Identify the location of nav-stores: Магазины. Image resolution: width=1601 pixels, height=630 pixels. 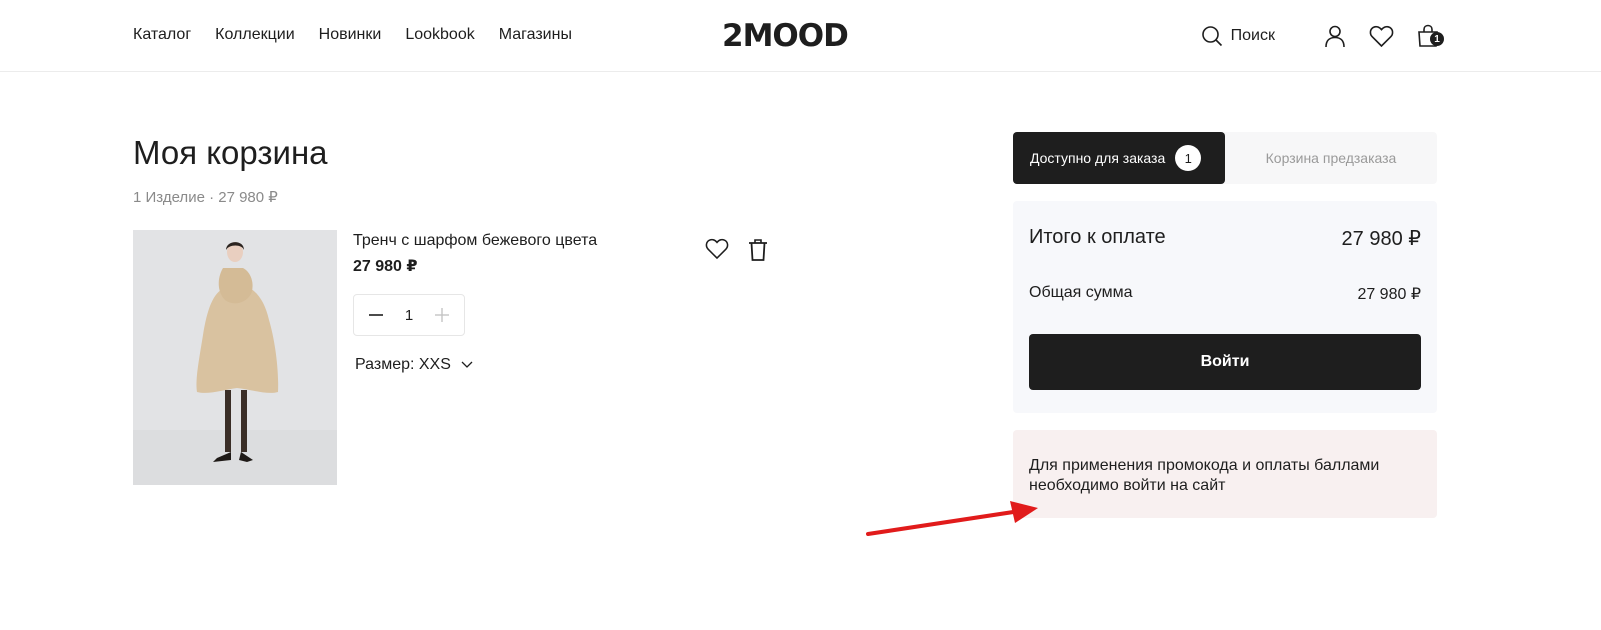
(535, 35).